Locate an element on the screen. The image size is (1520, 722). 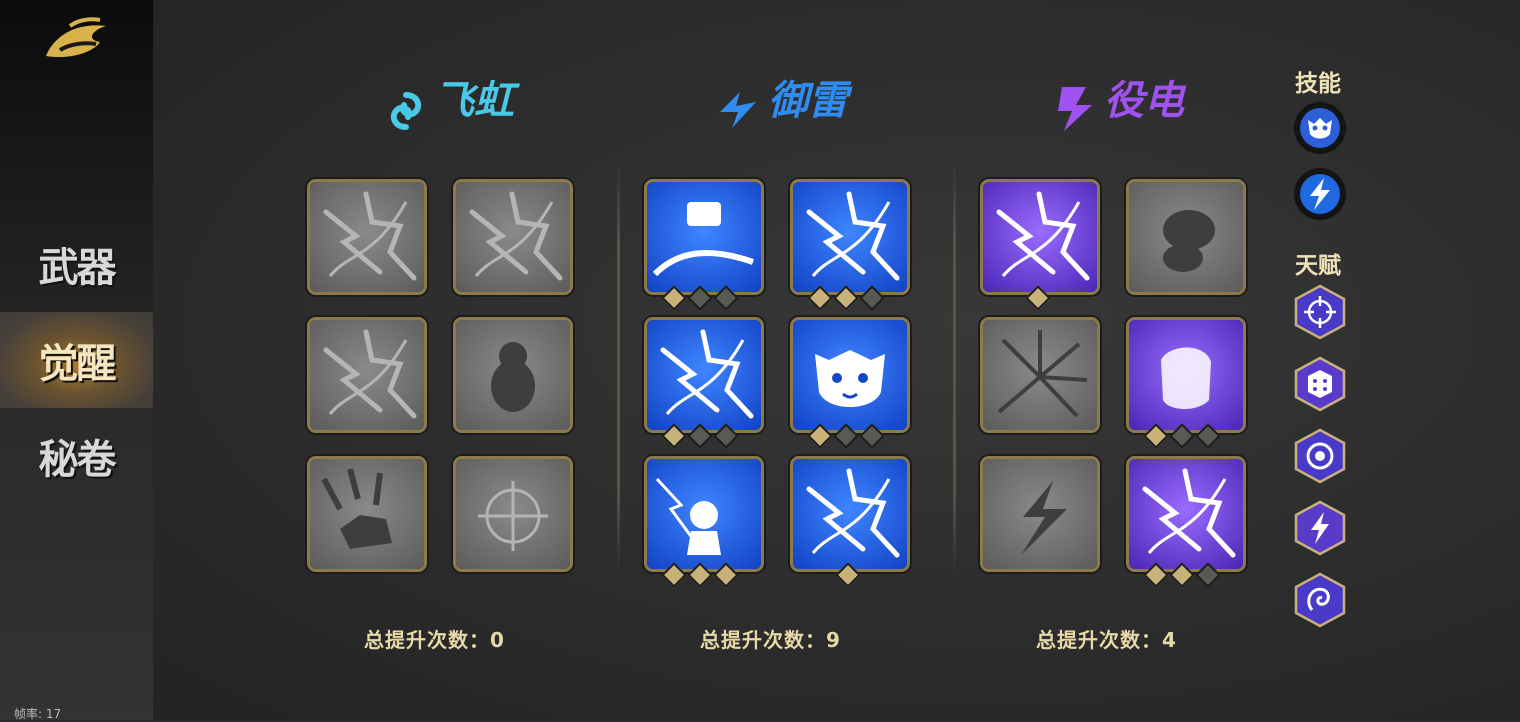
chain-lightning-icon is located at coordinates (1186, 514).